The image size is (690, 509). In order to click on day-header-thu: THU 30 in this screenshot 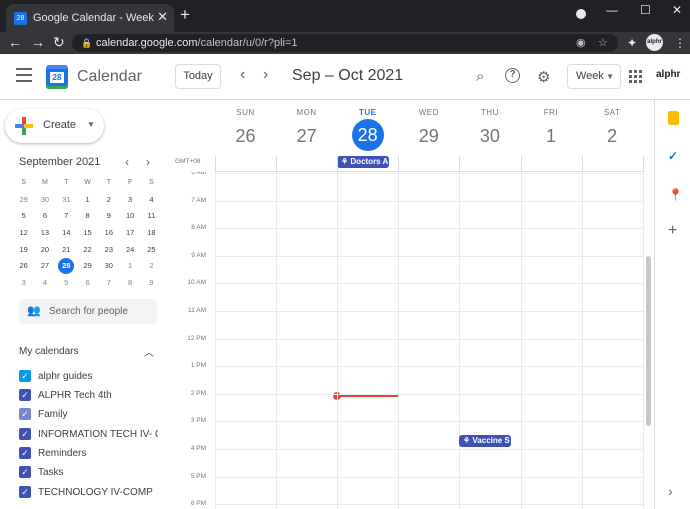, I will do `click(489, 129)`.